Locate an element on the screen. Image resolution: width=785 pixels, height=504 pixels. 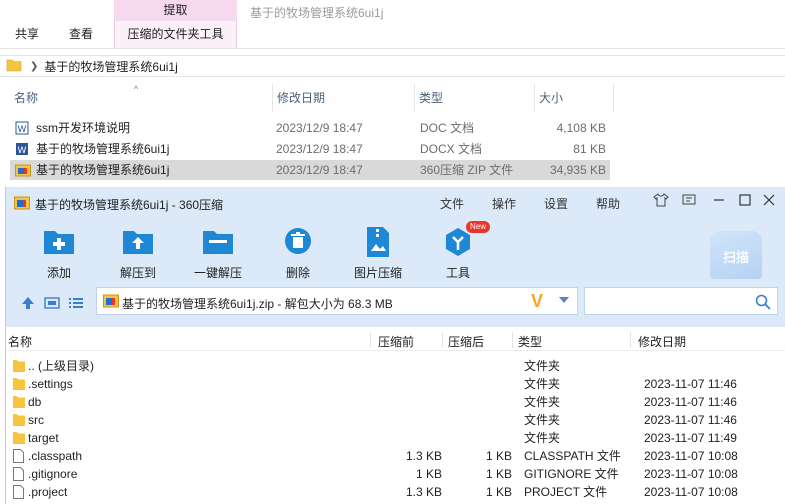
file-name: 基于的牧场管理系统6ui1j is located at coordinates (103, 149).